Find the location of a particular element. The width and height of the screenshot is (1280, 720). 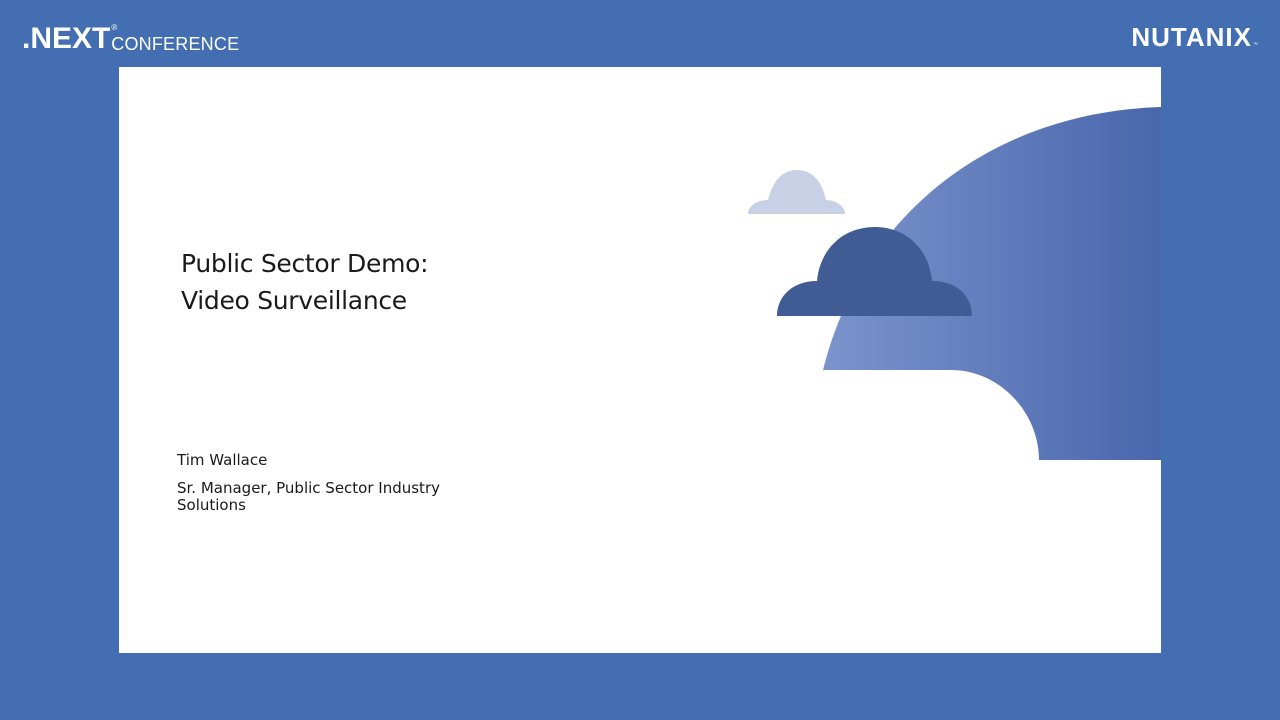

slide-title-line-1: Public Sector Demo: is located at coordinates (305, 263).